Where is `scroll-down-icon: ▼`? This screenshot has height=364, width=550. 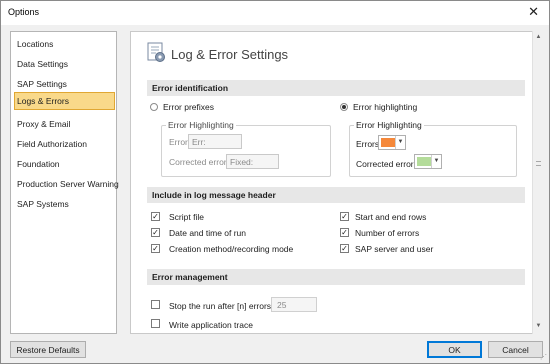 scroll-down-icon: ▼ is located at coordinates (538, 326).